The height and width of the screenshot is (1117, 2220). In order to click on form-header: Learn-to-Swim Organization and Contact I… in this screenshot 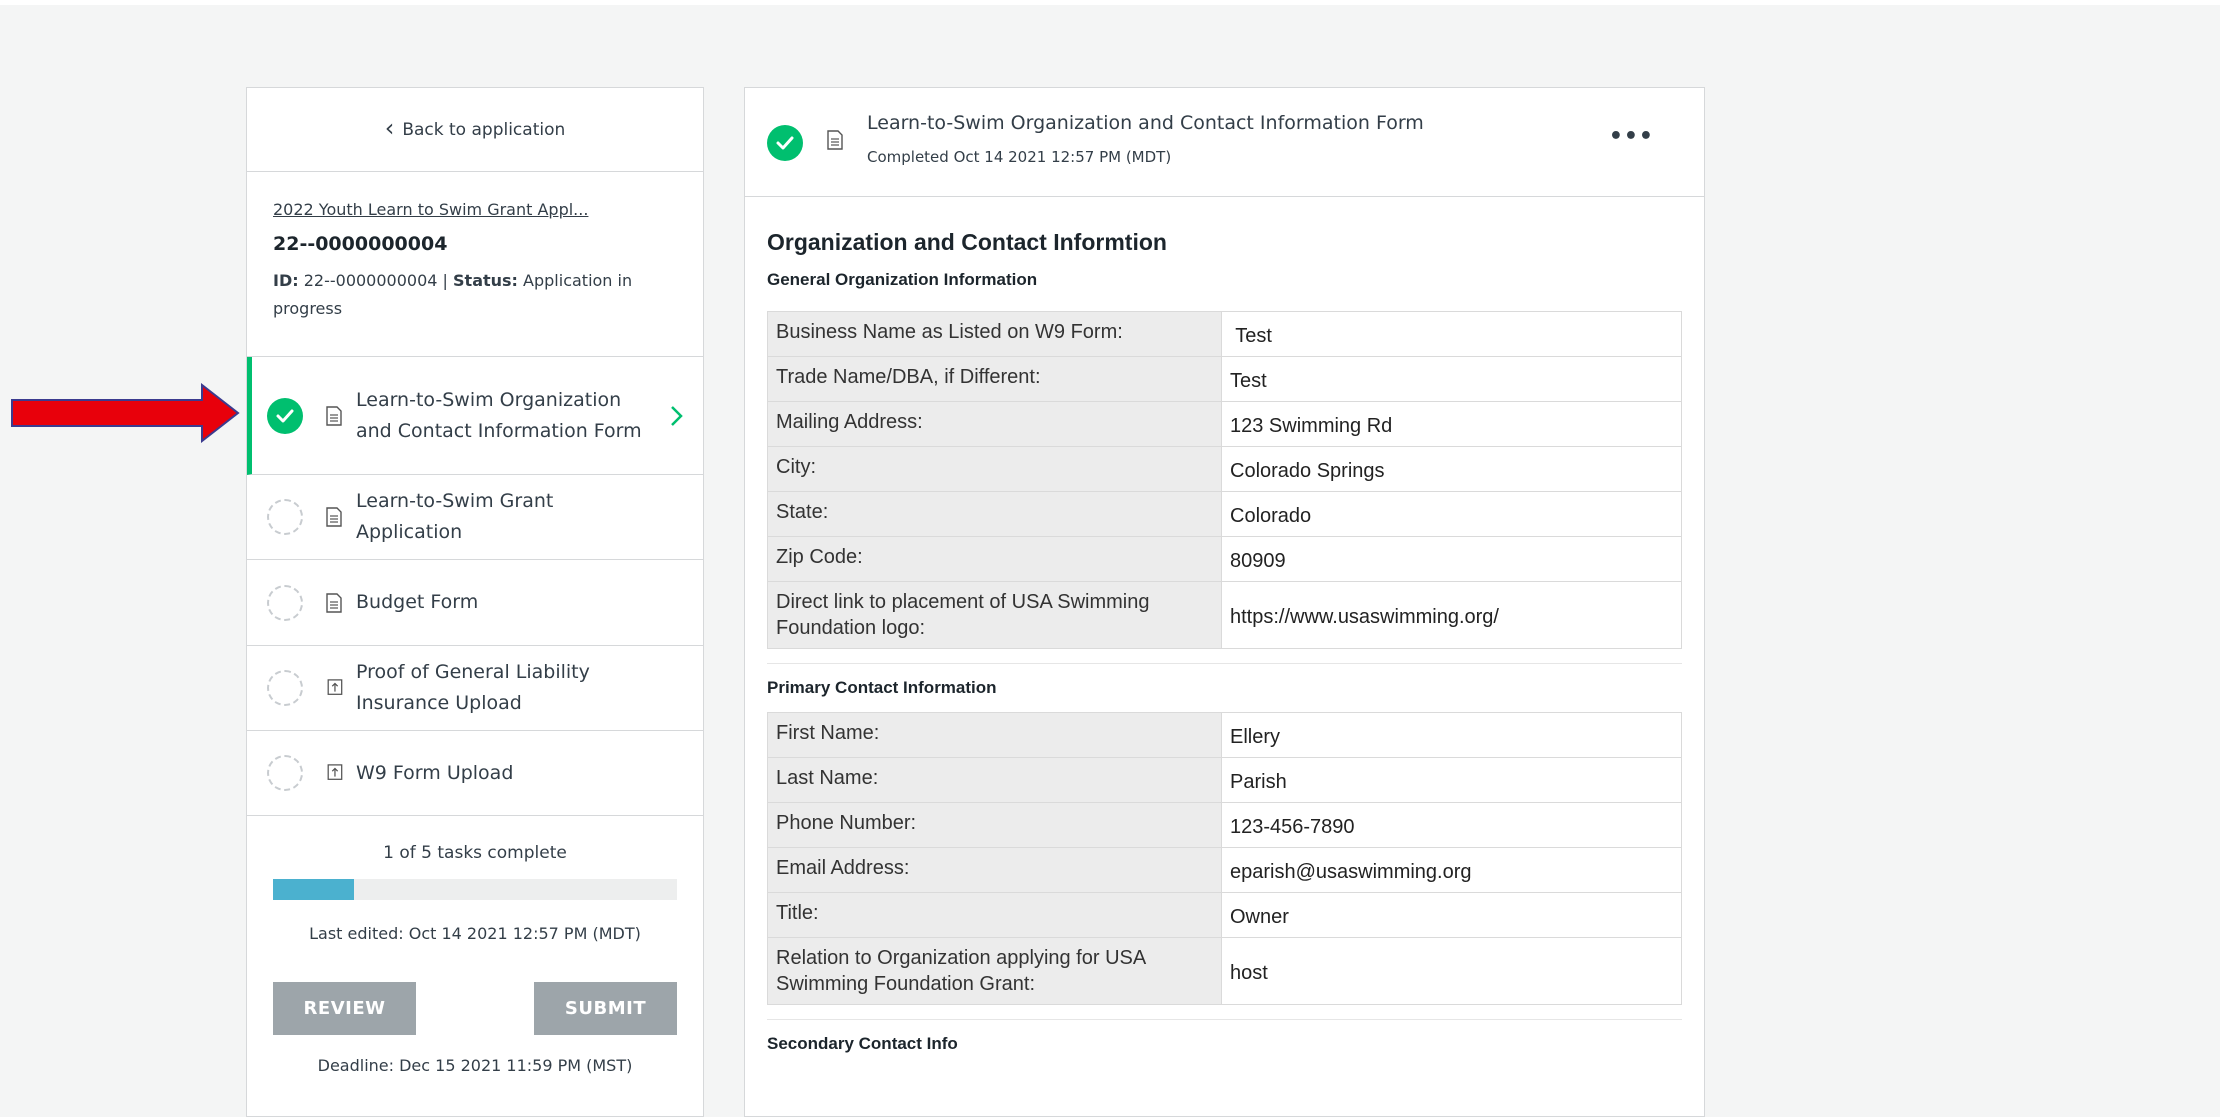, I will do `click(1224, 142)`.